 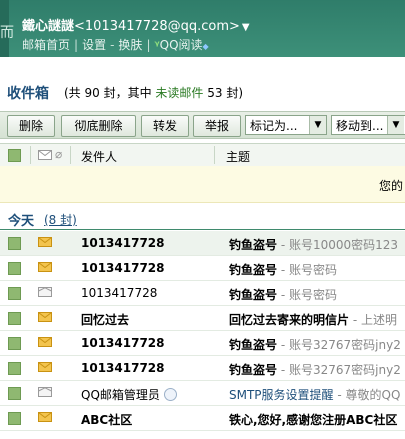 I want to click on mail-subject: 铁心,您好,感谢您注册ABC社区, so click(x=313, y=419).